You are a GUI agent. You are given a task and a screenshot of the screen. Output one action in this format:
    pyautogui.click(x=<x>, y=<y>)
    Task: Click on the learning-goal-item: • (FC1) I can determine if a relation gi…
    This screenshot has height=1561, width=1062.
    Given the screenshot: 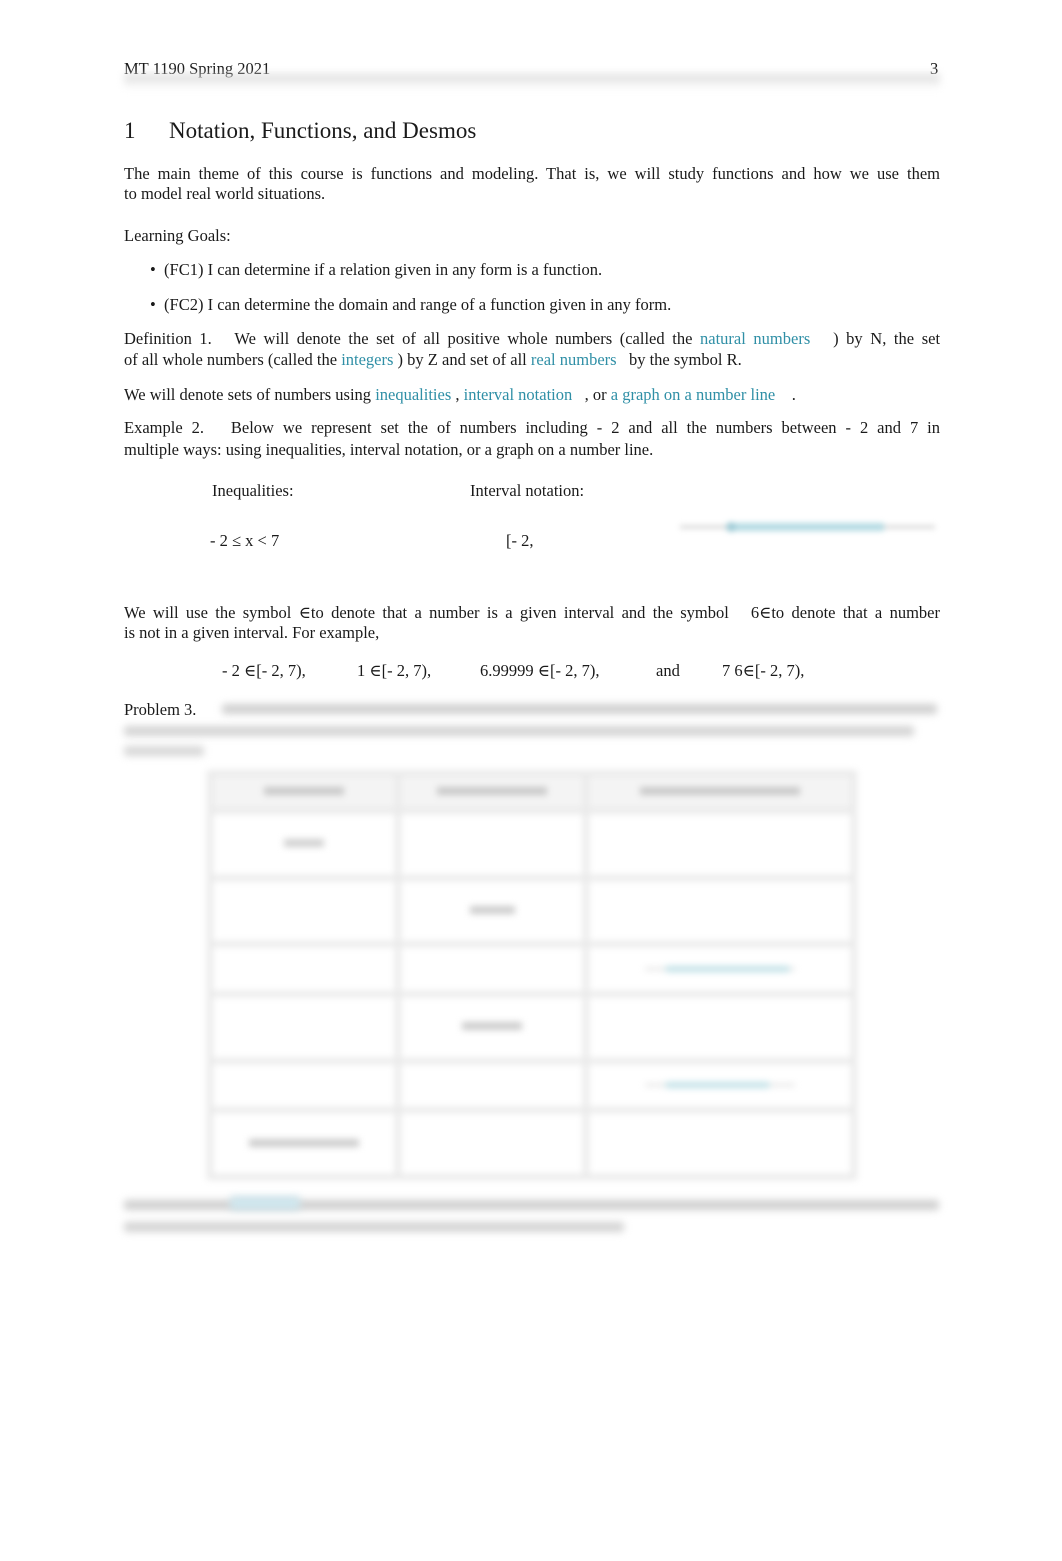 What is the action you would take?
    pyautogui.click(x=376, y=269)
    